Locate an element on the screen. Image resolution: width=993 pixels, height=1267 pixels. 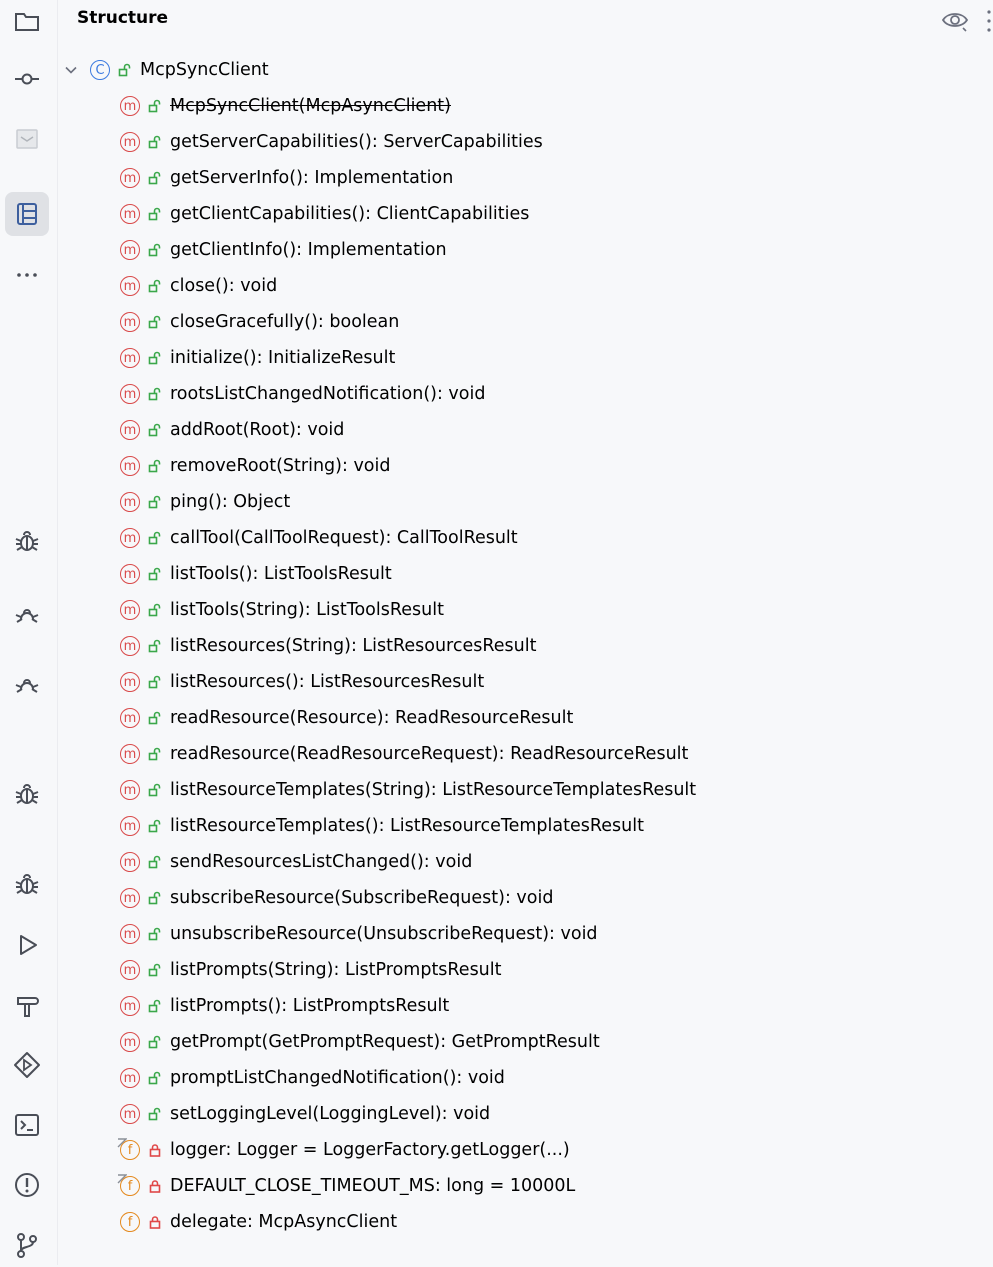
folder-button is located at coordinates (27, 22).